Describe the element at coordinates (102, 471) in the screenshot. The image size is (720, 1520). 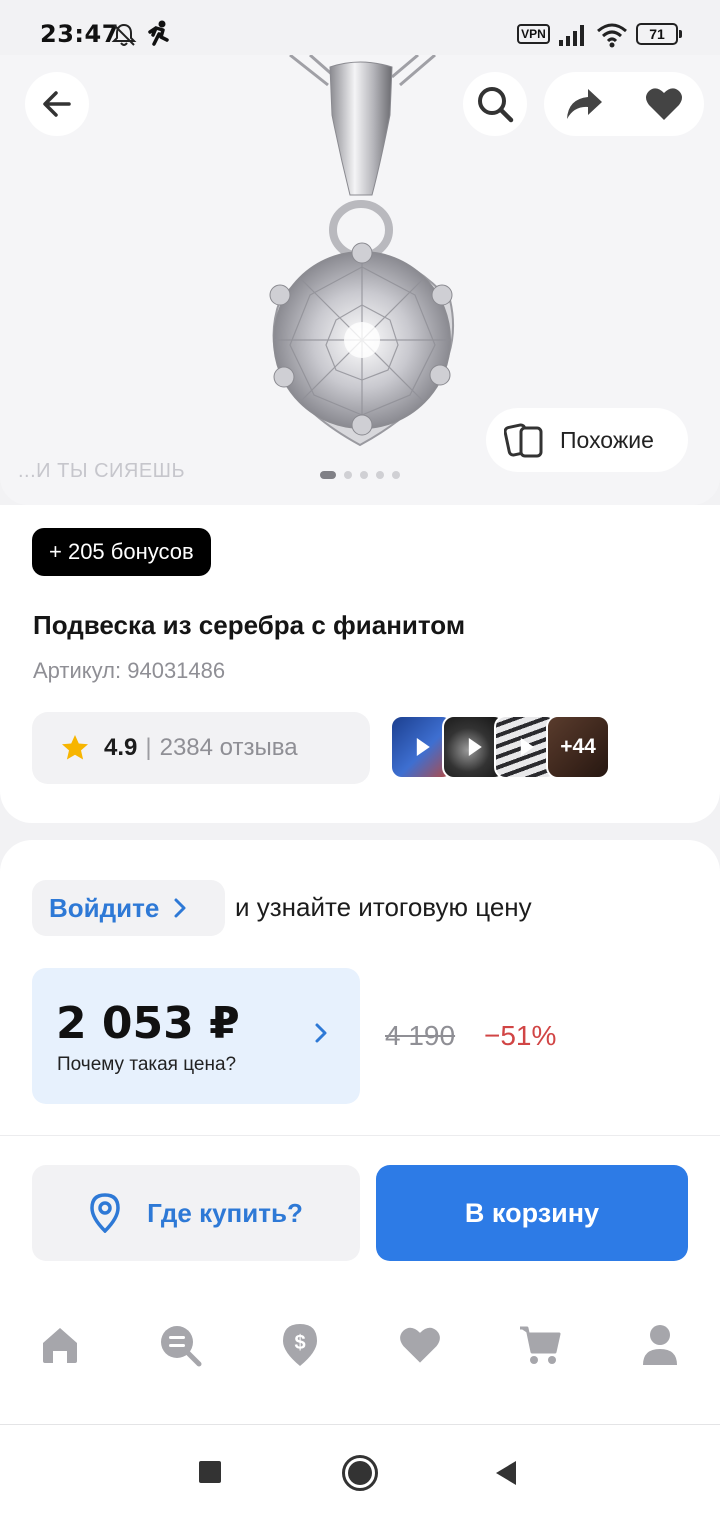
I see `brand-watermark: ...И ТЫ СИЯЕШЬ` at that location.